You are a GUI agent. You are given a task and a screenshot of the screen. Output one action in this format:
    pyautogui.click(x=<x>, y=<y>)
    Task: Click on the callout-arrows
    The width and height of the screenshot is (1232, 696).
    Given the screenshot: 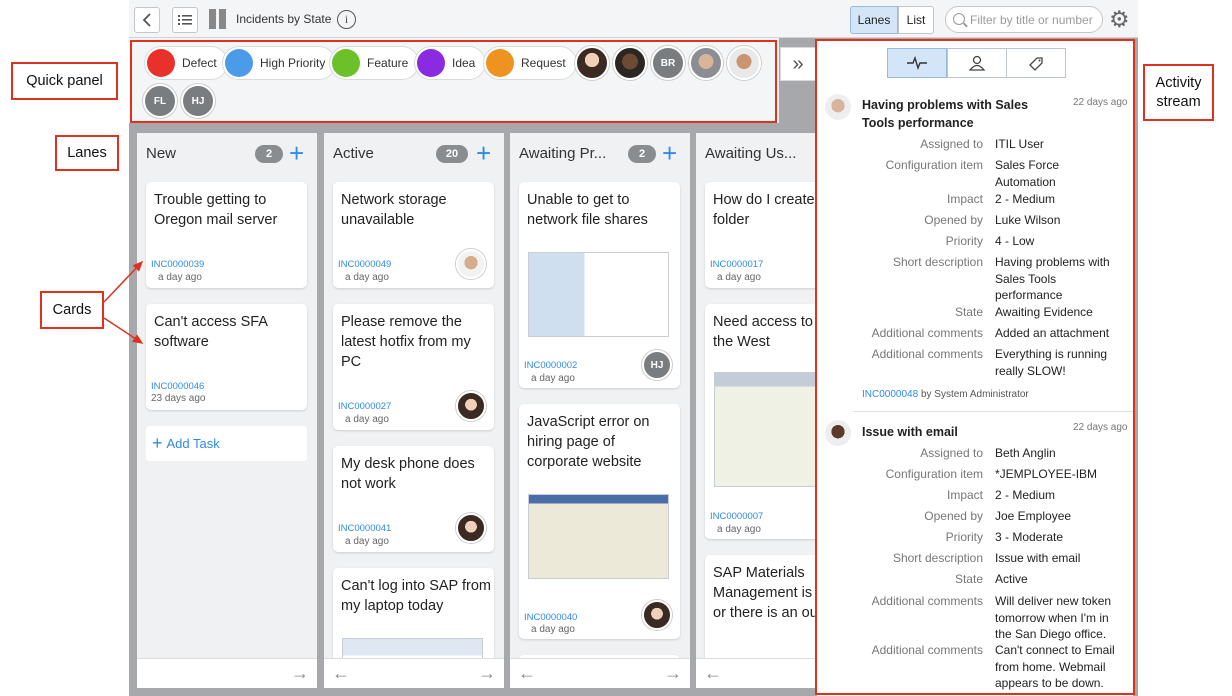 What is the action you would take?
    pyautogui.click(x=123, y=302)
    